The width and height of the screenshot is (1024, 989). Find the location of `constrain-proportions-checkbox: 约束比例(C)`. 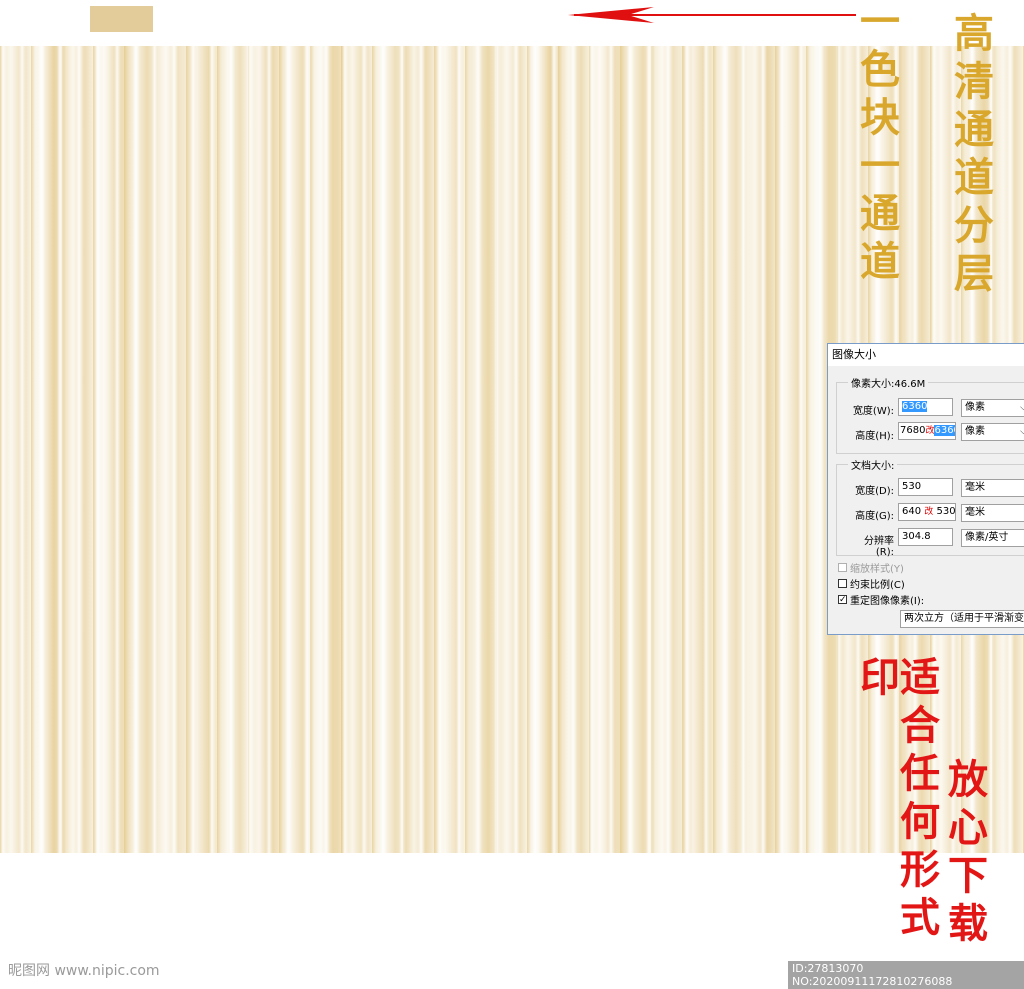

constrain-proportions-checkbox: 约束比例(C) is located at coordinates (871, 583).